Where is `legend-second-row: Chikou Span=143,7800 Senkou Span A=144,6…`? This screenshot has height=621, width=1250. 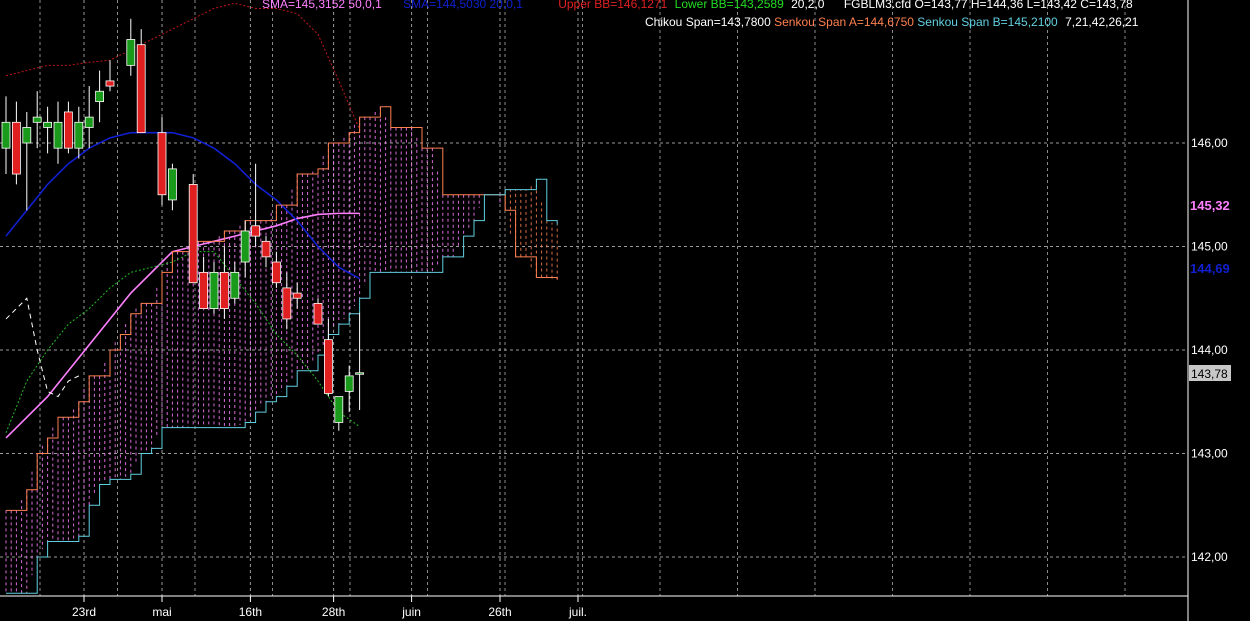
legend-second-row: Chikou Span=143,7800 Senkou Span A=144,6… is located at coordinates (893, 22).